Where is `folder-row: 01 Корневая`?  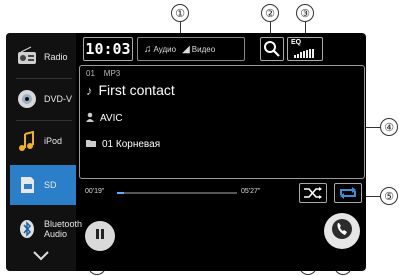
folder-row: 01 Корневая is located at coordinates (123, 144).